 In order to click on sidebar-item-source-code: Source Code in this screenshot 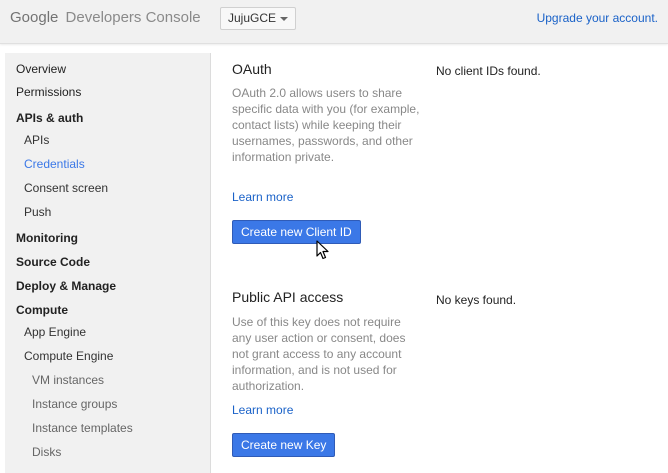, I will do `click(53, 262)`.